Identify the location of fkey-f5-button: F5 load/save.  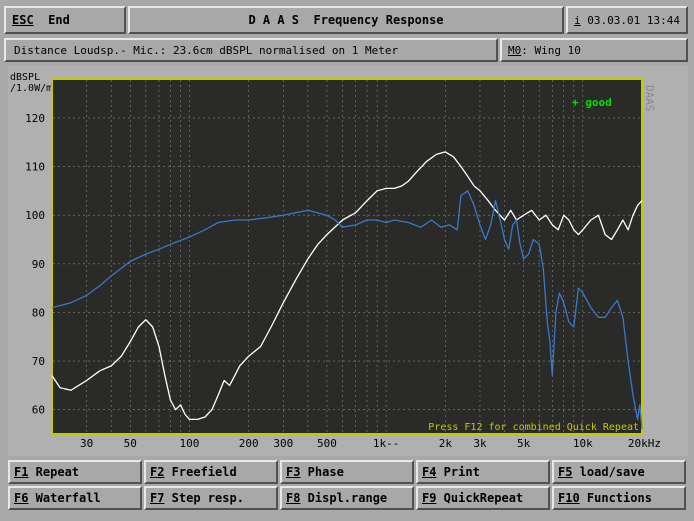
(619, 472).